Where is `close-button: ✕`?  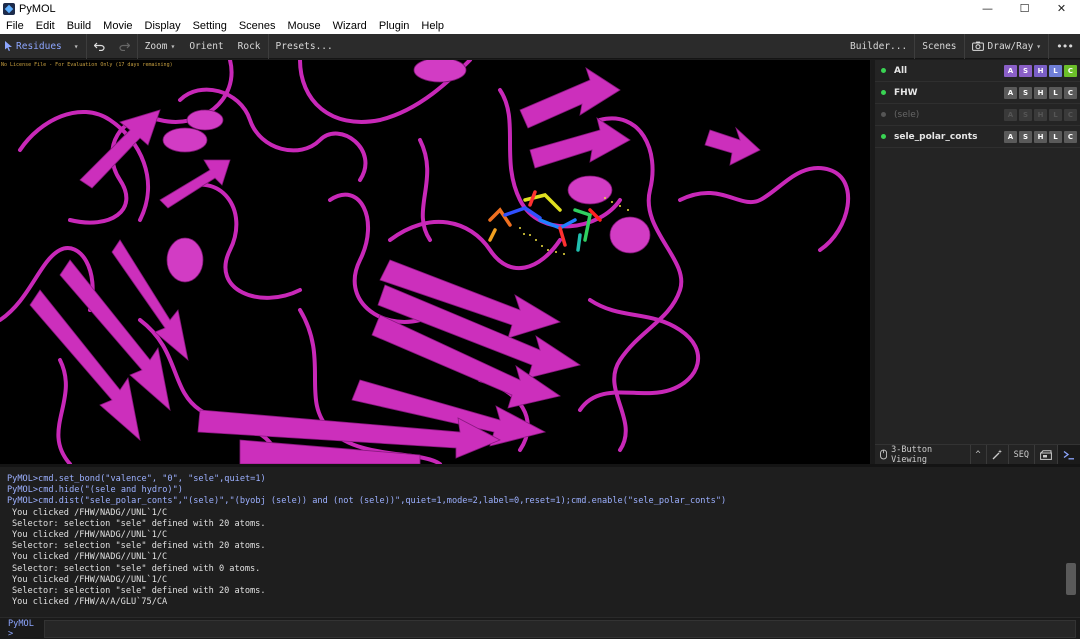 close-button: ✕ is located at coordinates (1061, 8).